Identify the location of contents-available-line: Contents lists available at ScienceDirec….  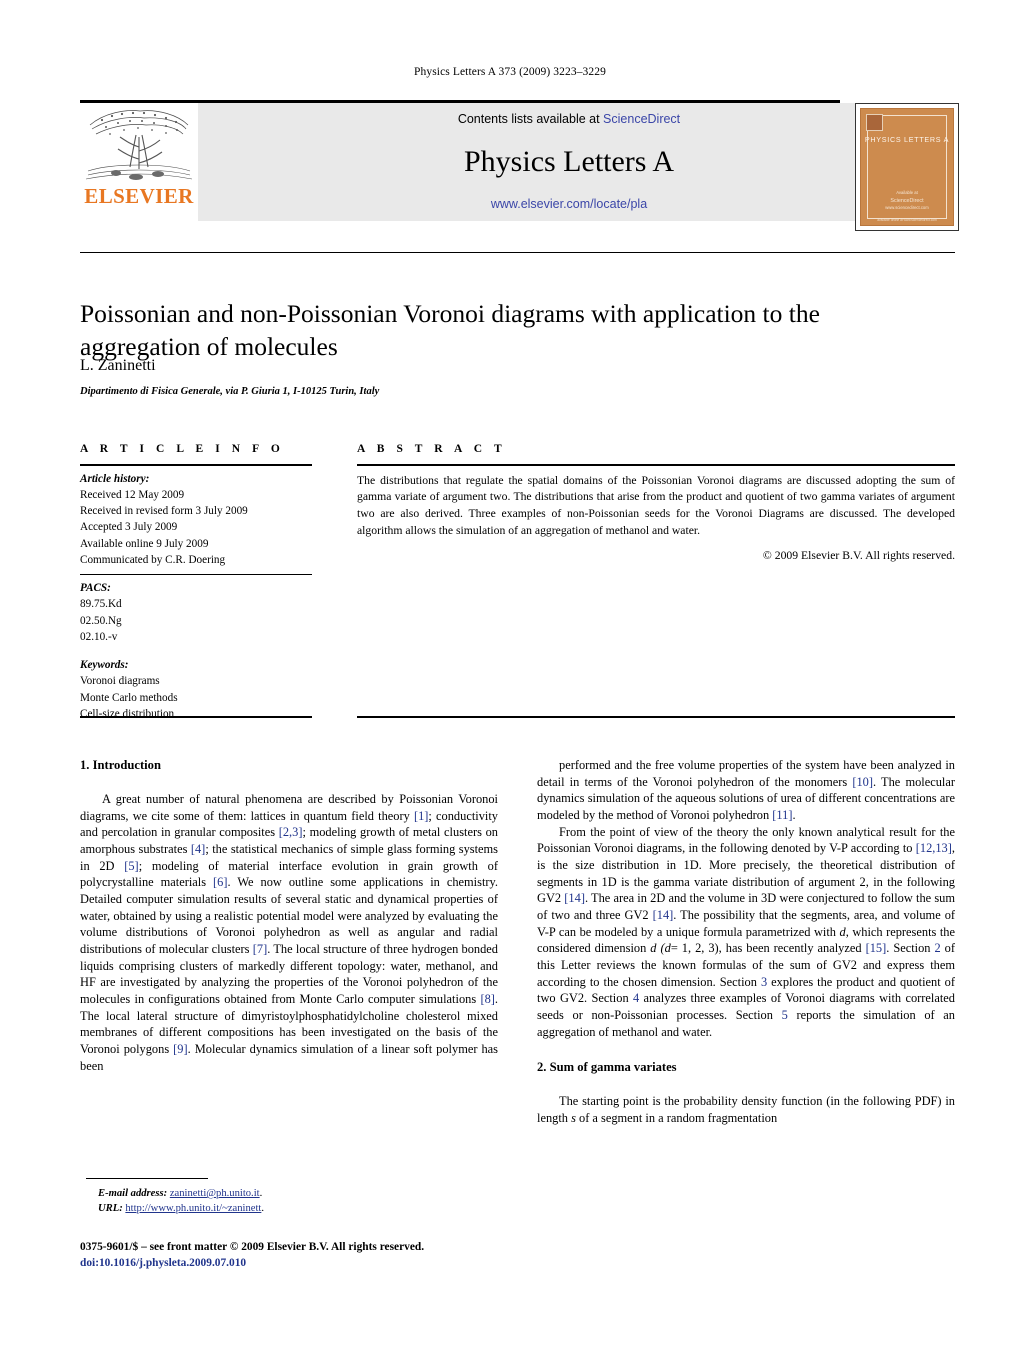
(569, 119).